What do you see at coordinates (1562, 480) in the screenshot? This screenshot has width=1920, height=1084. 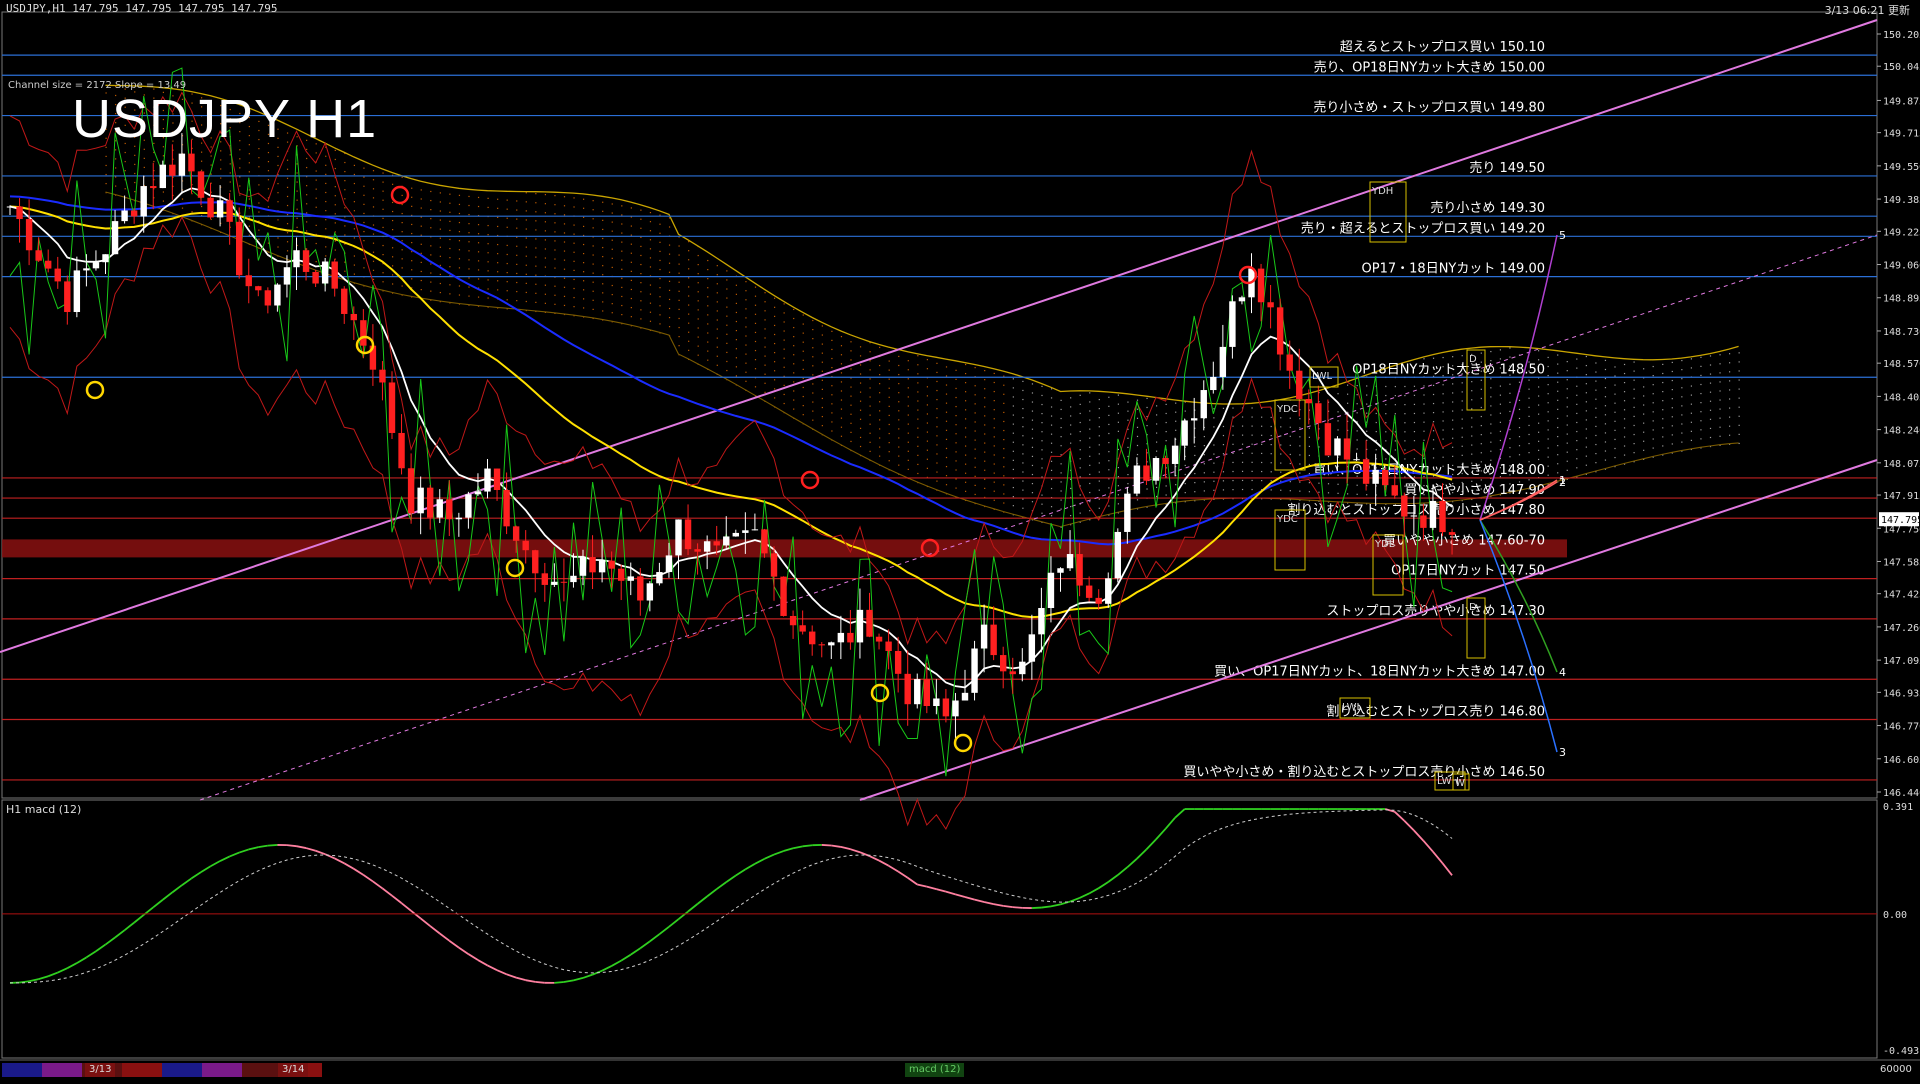 I see `projection-label: 1` at bounding box center [1562, 480].